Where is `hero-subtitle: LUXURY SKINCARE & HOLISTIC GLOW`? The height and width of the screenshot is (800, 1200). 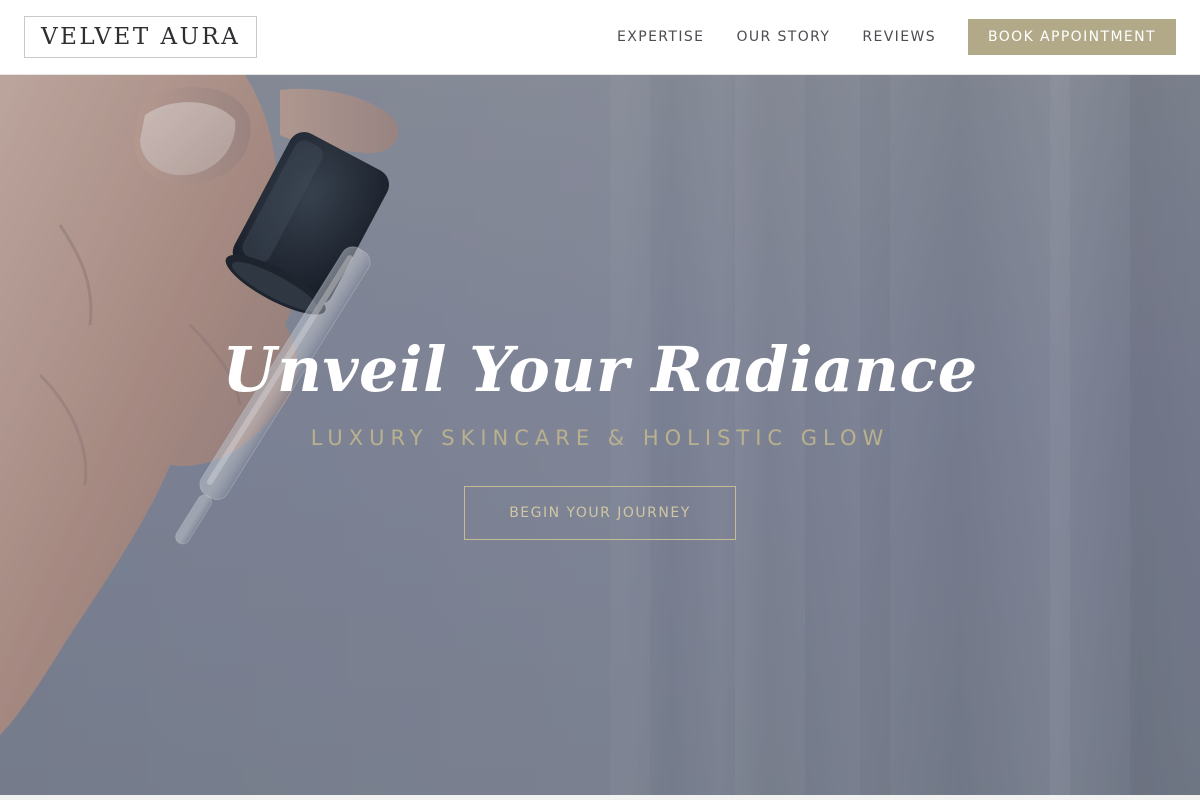
hero-subtitle: LUXURY SKINCARE & HOLISTIC GLOW is located at coordinates (600, 438).